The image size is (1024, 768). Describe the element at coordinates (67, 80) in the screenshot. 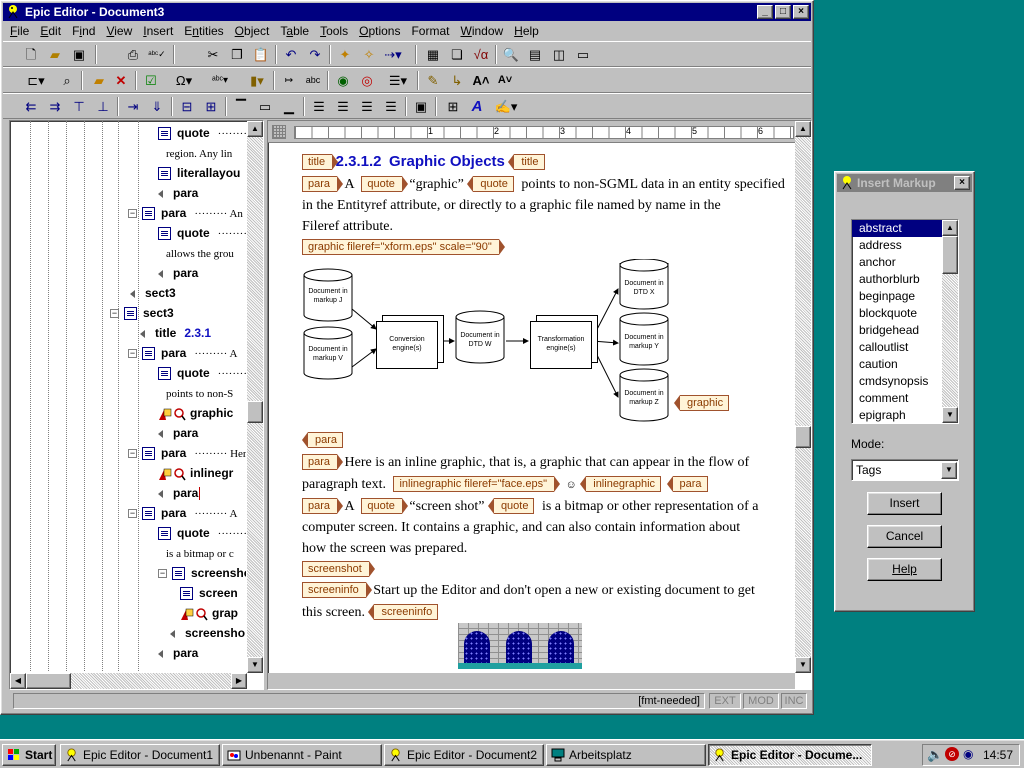

I see `find-tag-icon: ⌕` at that location.